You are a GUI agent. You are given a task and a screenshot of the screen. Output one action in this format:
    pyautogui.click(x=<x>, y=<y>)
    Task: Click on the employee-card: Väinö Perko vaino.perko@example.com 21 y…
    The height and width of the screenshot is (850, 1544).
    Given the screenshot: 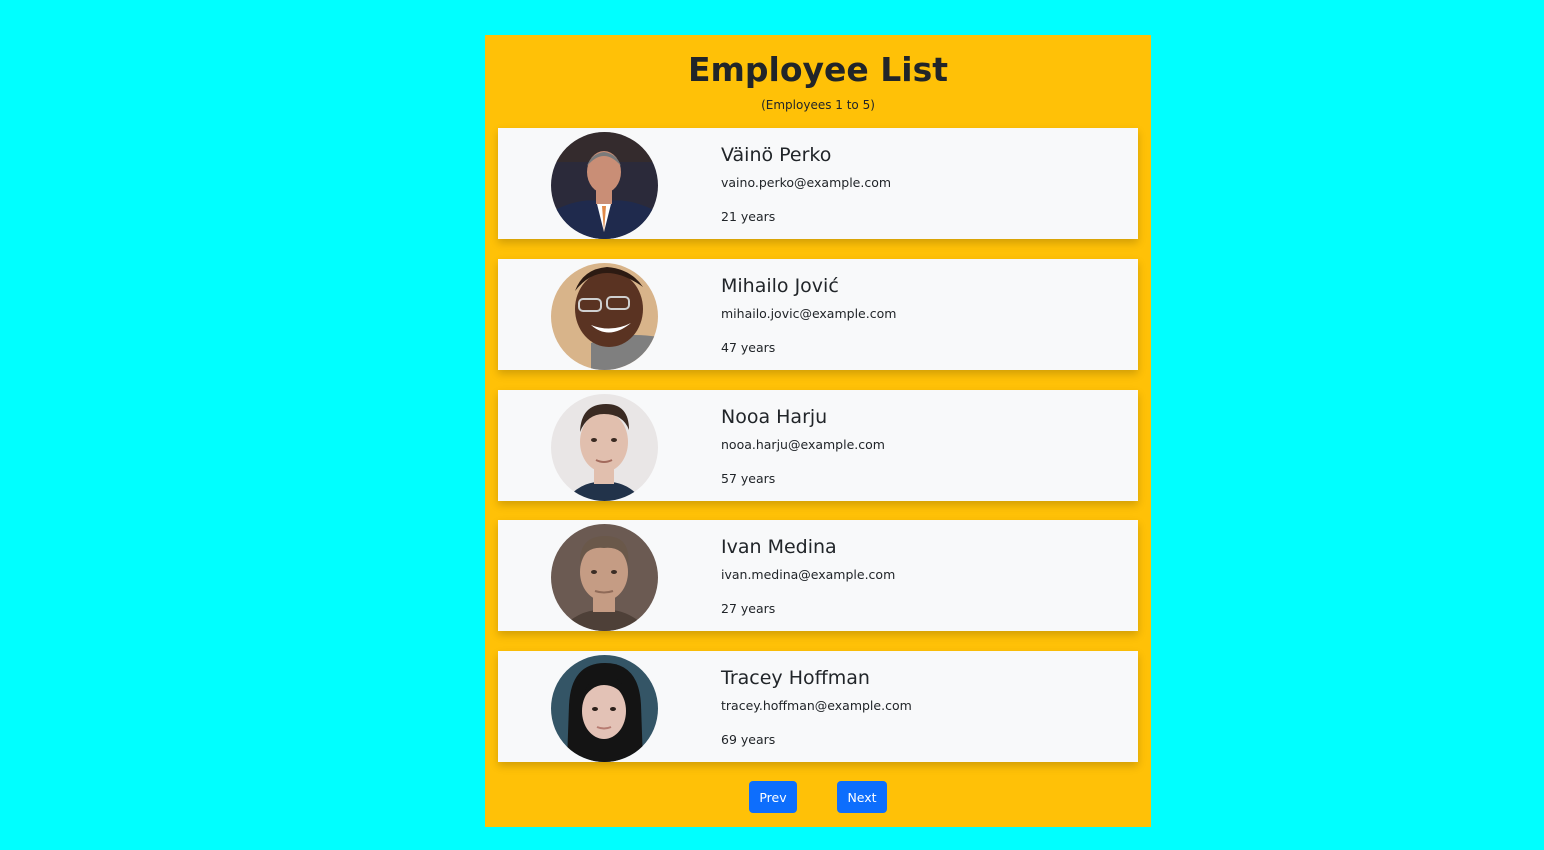 What is the action you would take?
    pyautogui.click(x=818, y=183)
    